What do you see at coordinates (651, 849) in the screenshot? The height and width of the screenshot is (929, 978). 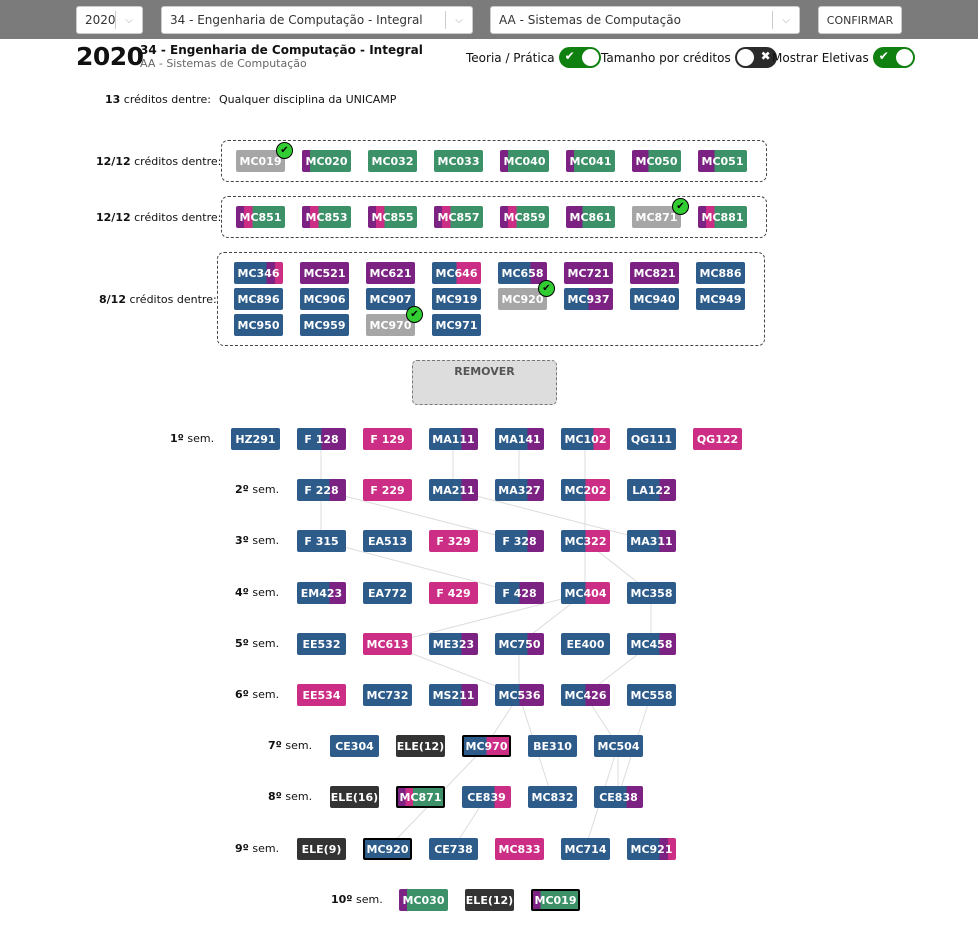 I see `course-chip: MC921` at bounding box center [651, 849].